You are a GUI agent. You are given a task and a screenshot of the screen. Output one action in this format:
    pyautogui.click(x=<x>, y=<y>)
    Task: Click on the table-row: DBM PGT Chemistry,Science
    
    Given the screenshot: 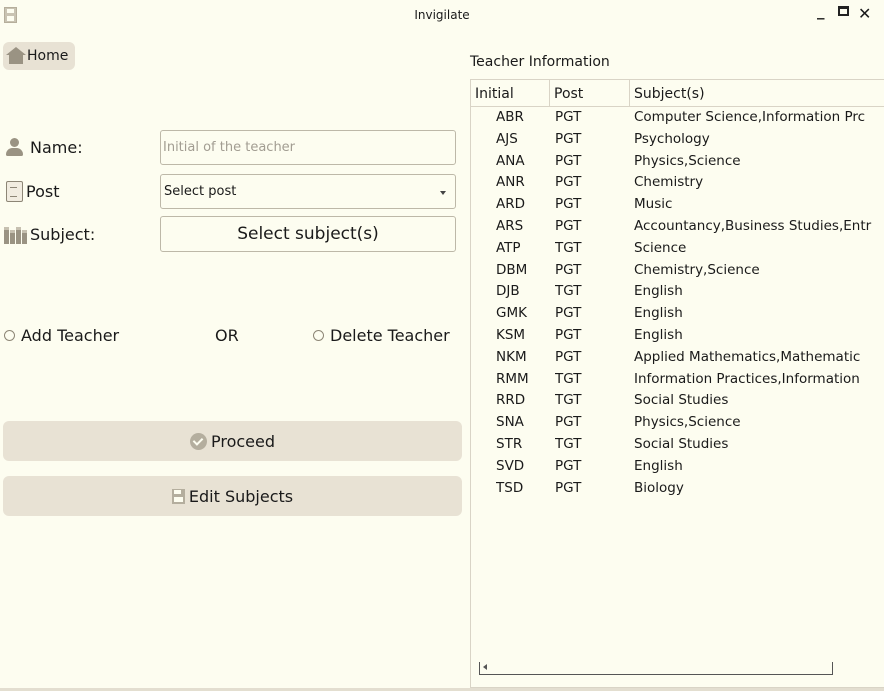 What is the action you would take?
    pyautogui.click(x=677, y=272)
    